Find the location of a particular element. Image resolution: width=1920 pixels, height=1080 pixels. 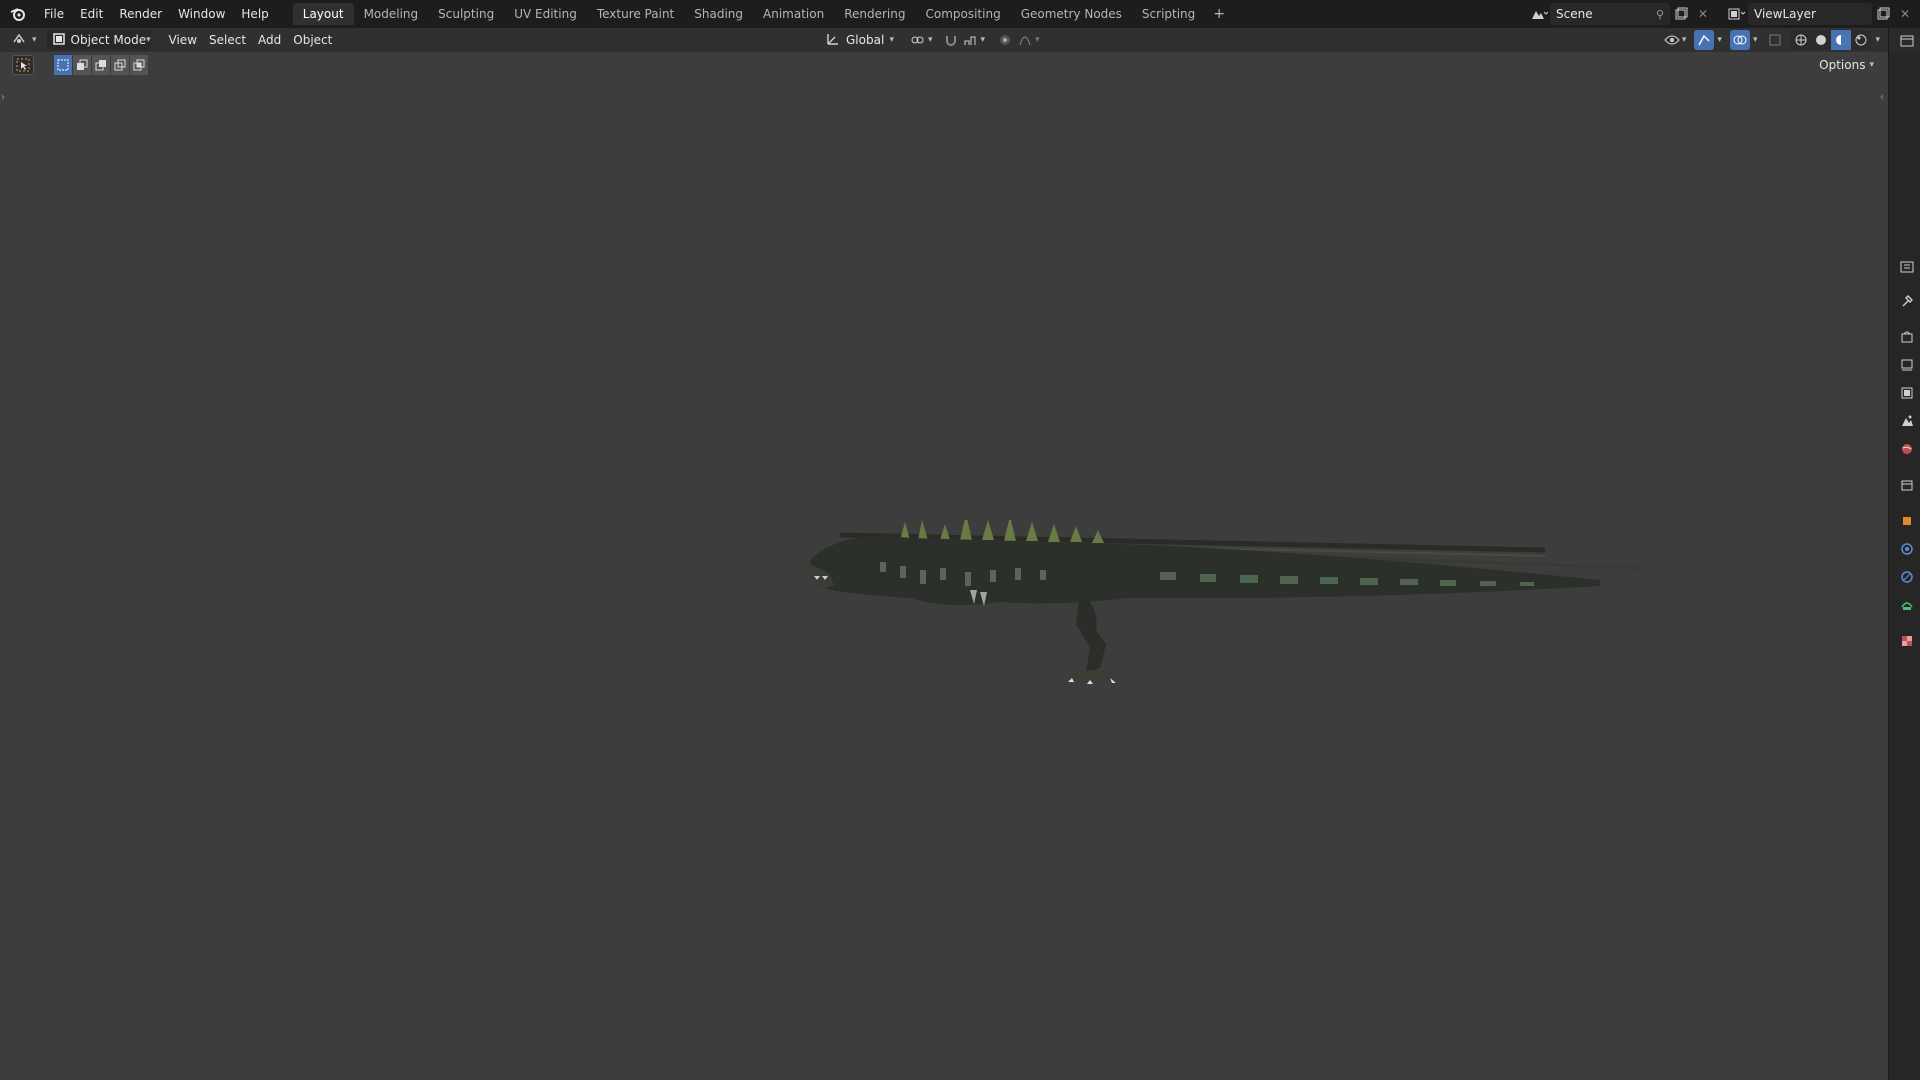

view-layer-selector: ViewLayer ✕ is located at coordinates (1821, 14).